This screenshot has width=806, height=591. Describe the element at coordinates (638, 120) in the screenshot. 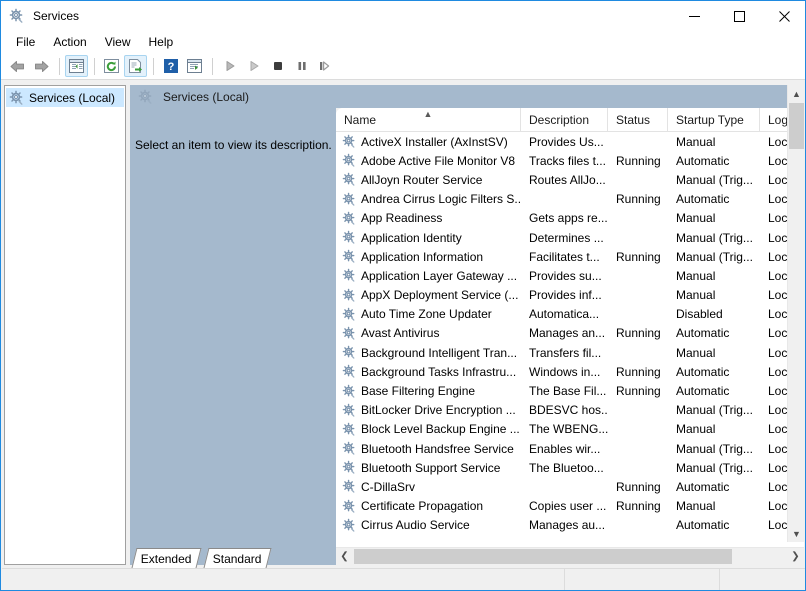

I see `column-header-status: Status` at that location.